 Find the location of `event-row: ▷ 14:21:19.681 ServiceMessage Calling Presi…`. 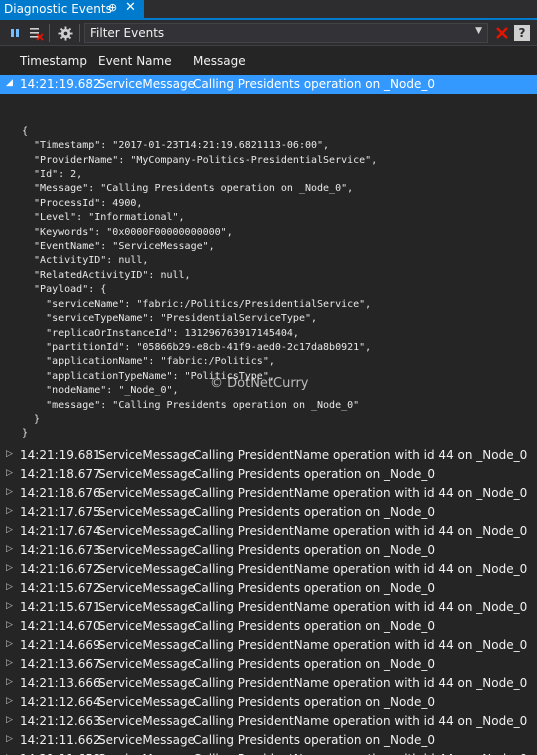

event-row: ▷ 14:21:19.681 ServiceMessage Calling Presi… is located at coordinates (268, 455).